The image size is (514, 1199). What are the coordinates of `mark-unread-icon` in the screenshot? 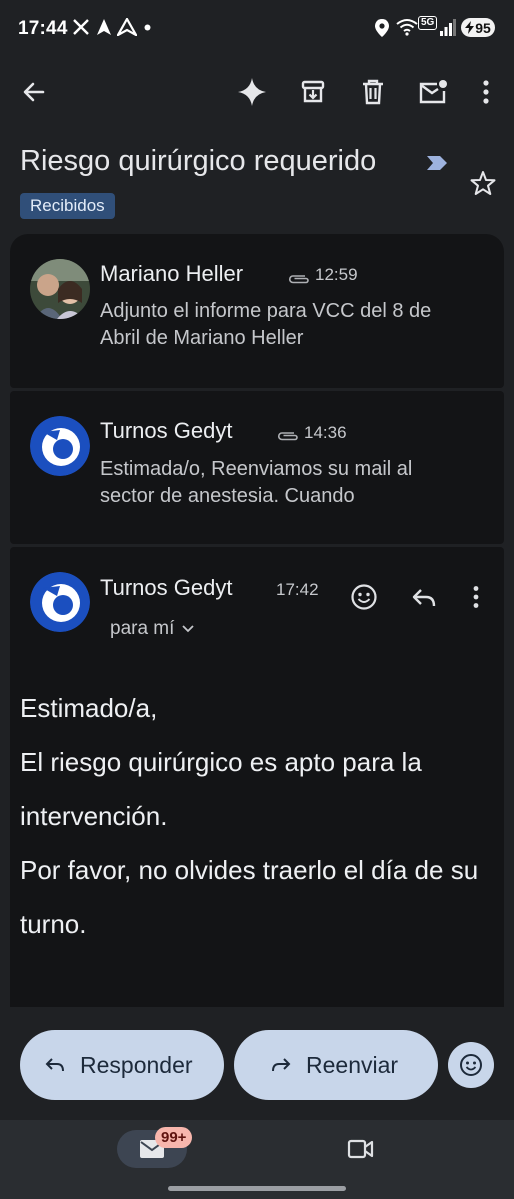 It's located at (433, 92).